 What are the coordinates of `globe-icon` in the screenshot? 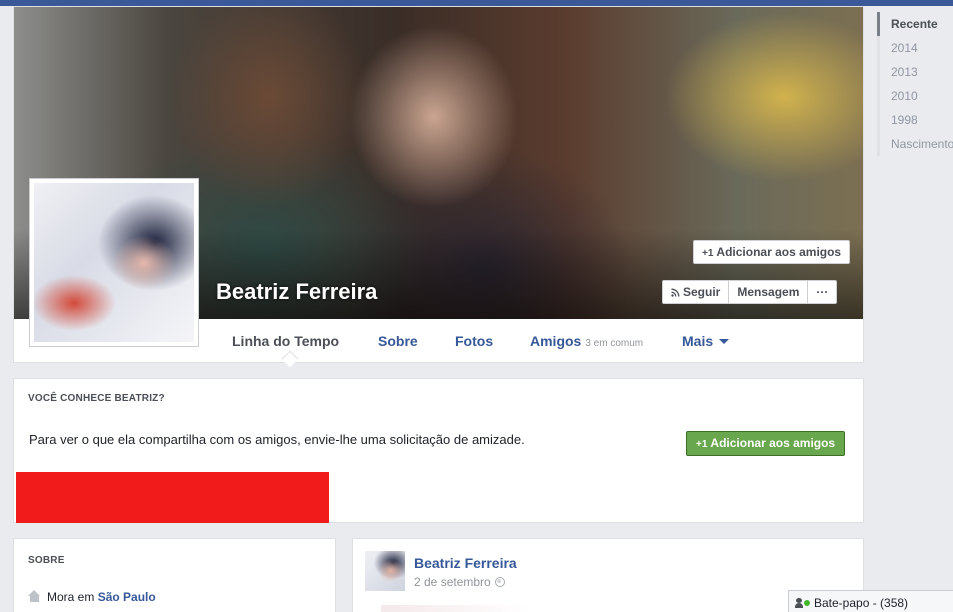 It's located at (499, 582).